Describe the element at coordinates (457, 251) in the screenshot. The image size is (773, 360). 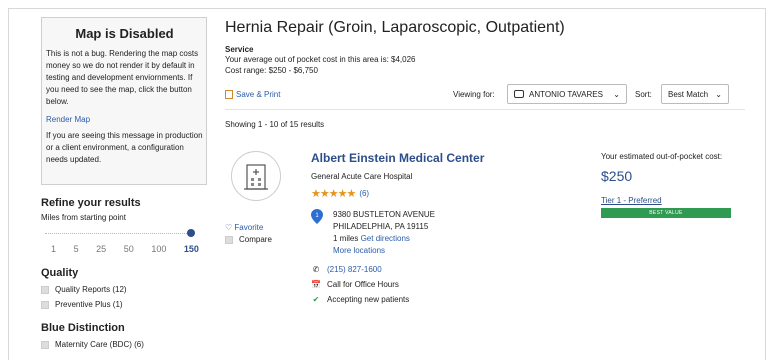
I see `more-locations-link: More locations` at that location.